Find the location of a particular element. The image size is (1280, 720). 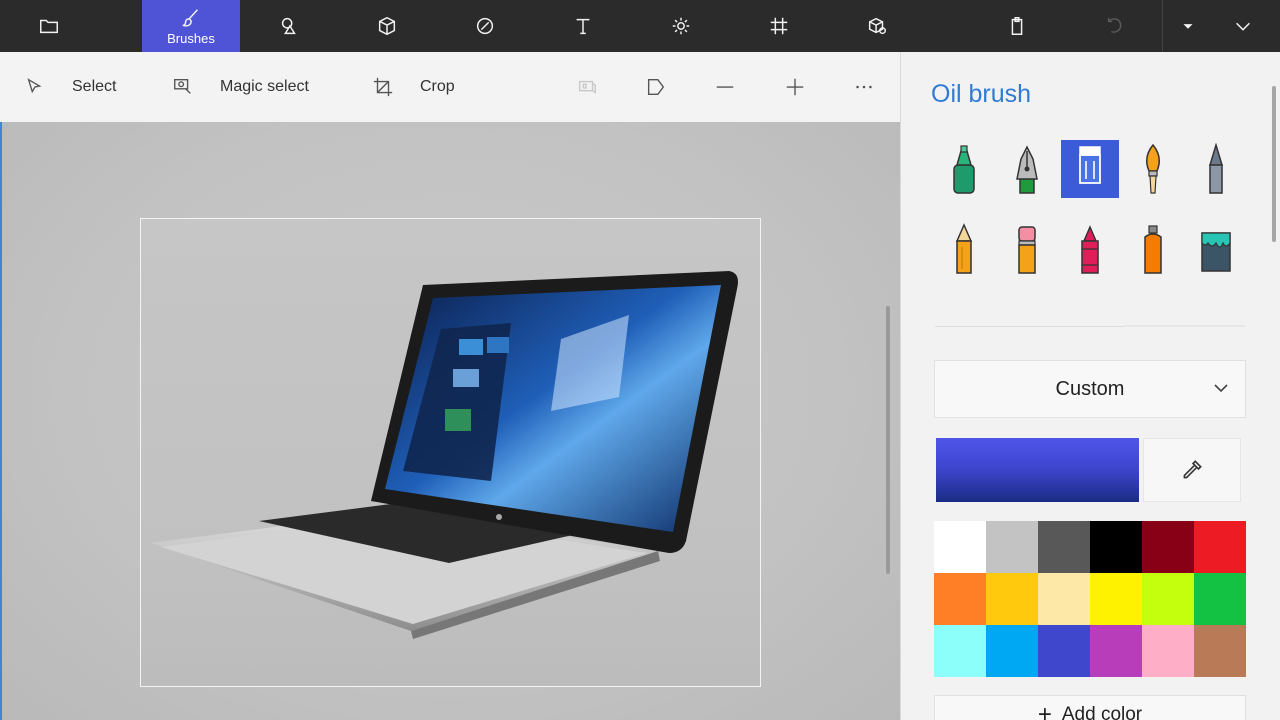

canvas-button is located at coordinates (779, 26).